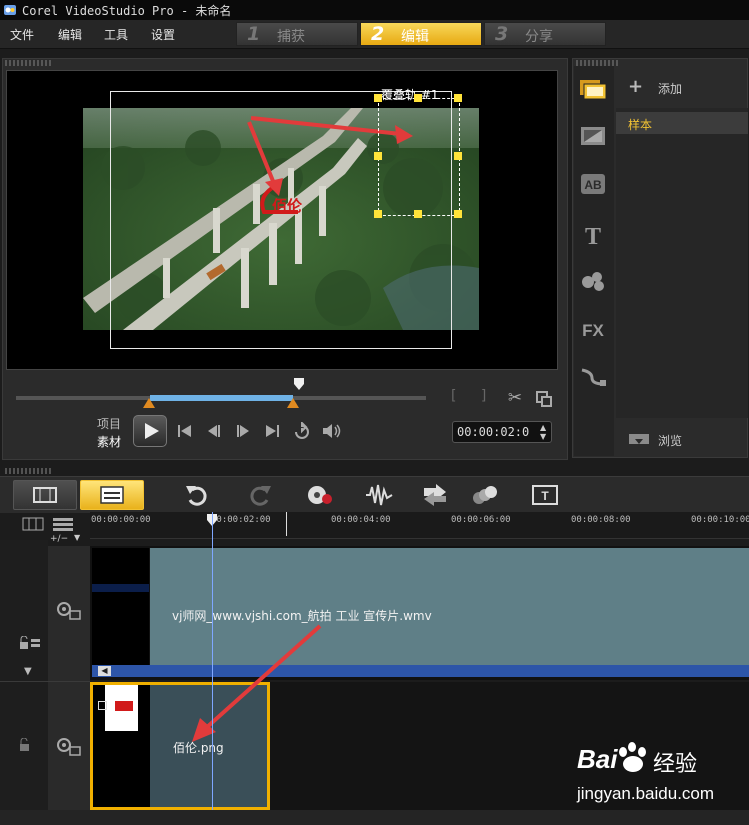 Image resolution: width=749 pixels, height=825 pixels. What do you see at coordinates (299, 384) in the screenshot?
I see `scrubber-knob` at bounding box center [299, 384].